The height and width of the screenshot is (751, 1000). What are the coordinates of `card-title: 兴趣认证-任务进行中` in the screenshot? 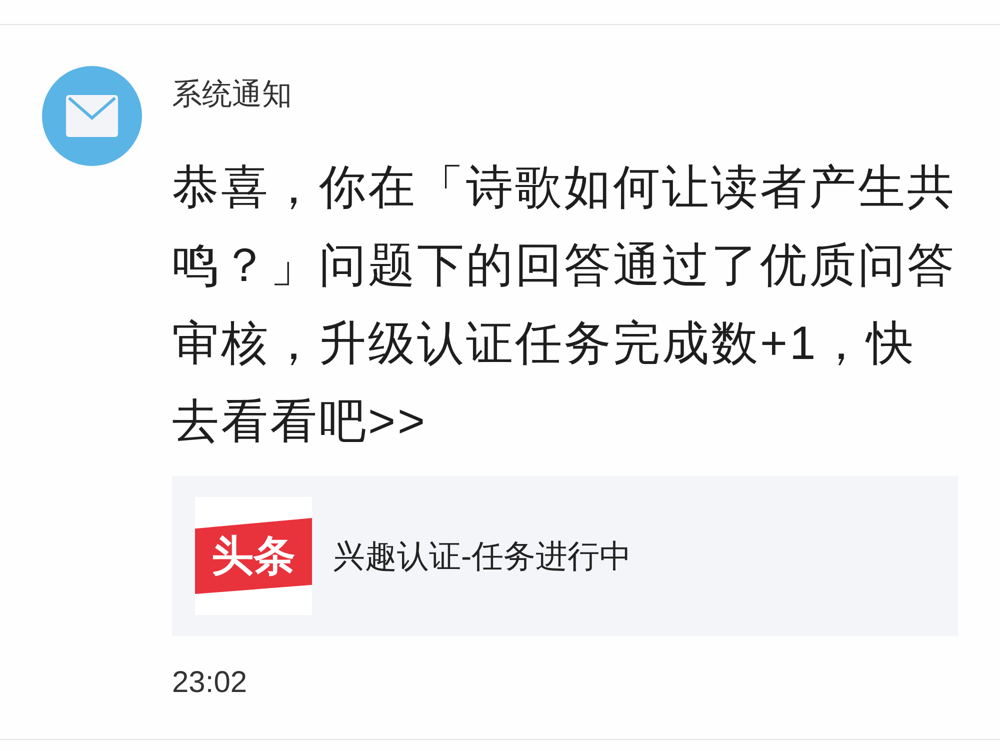 It's located at (482, 556).